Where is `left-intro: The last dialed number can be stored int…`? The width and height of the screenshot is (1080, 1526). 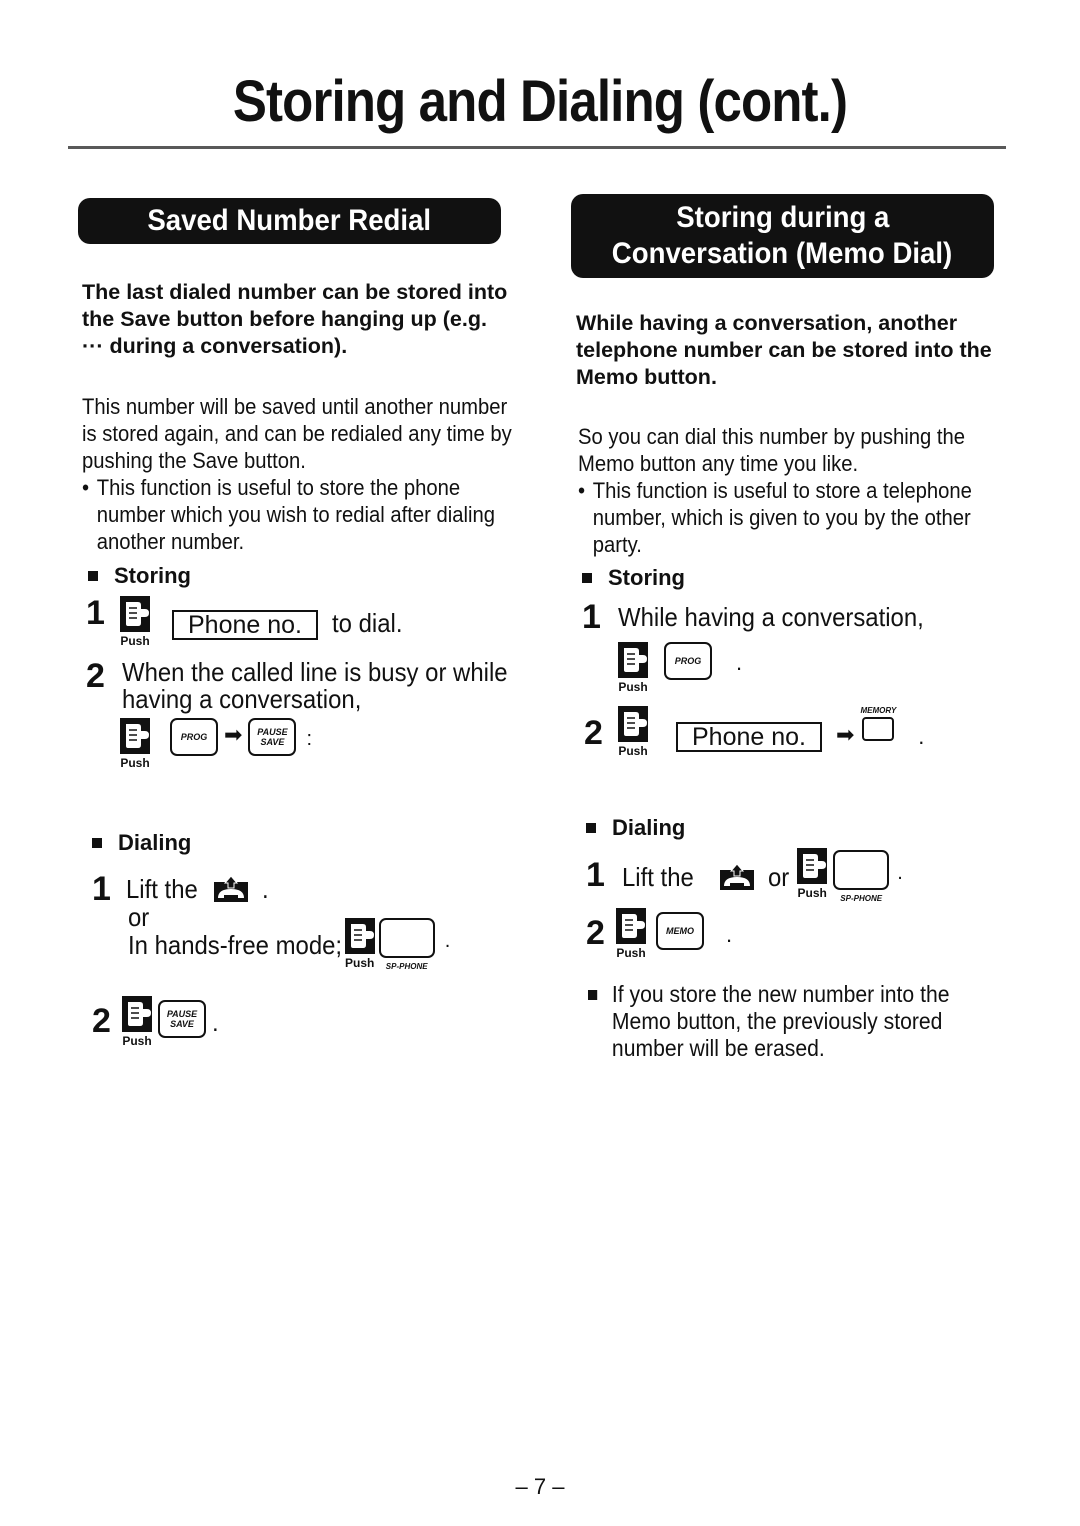 left-intro: The last dialed number can be stored int… is located at coordinates (295, 319).